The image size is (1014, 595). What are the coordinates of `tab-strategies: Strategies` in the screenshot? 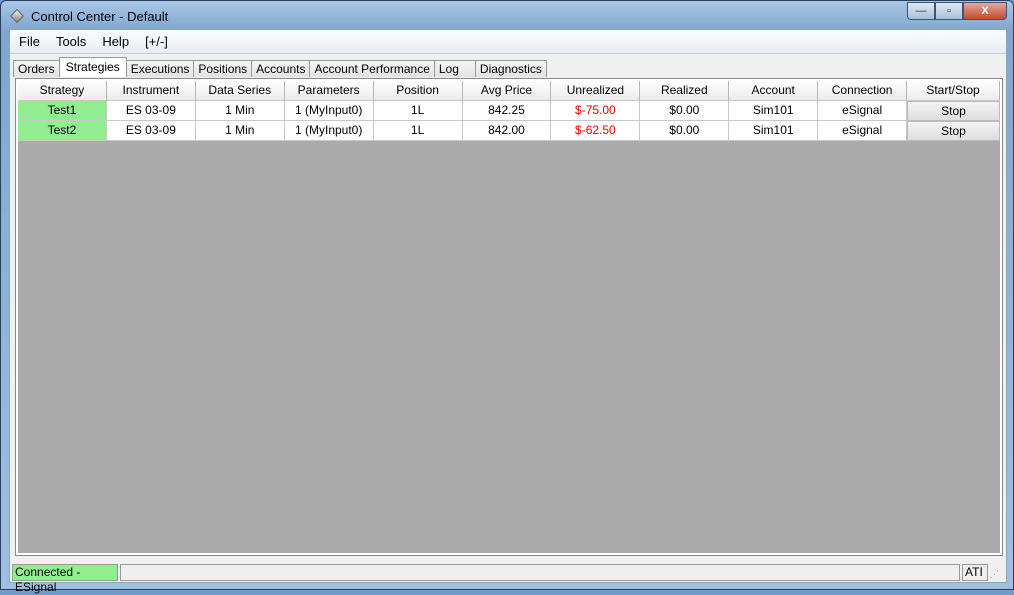 It's located at (92, 67).